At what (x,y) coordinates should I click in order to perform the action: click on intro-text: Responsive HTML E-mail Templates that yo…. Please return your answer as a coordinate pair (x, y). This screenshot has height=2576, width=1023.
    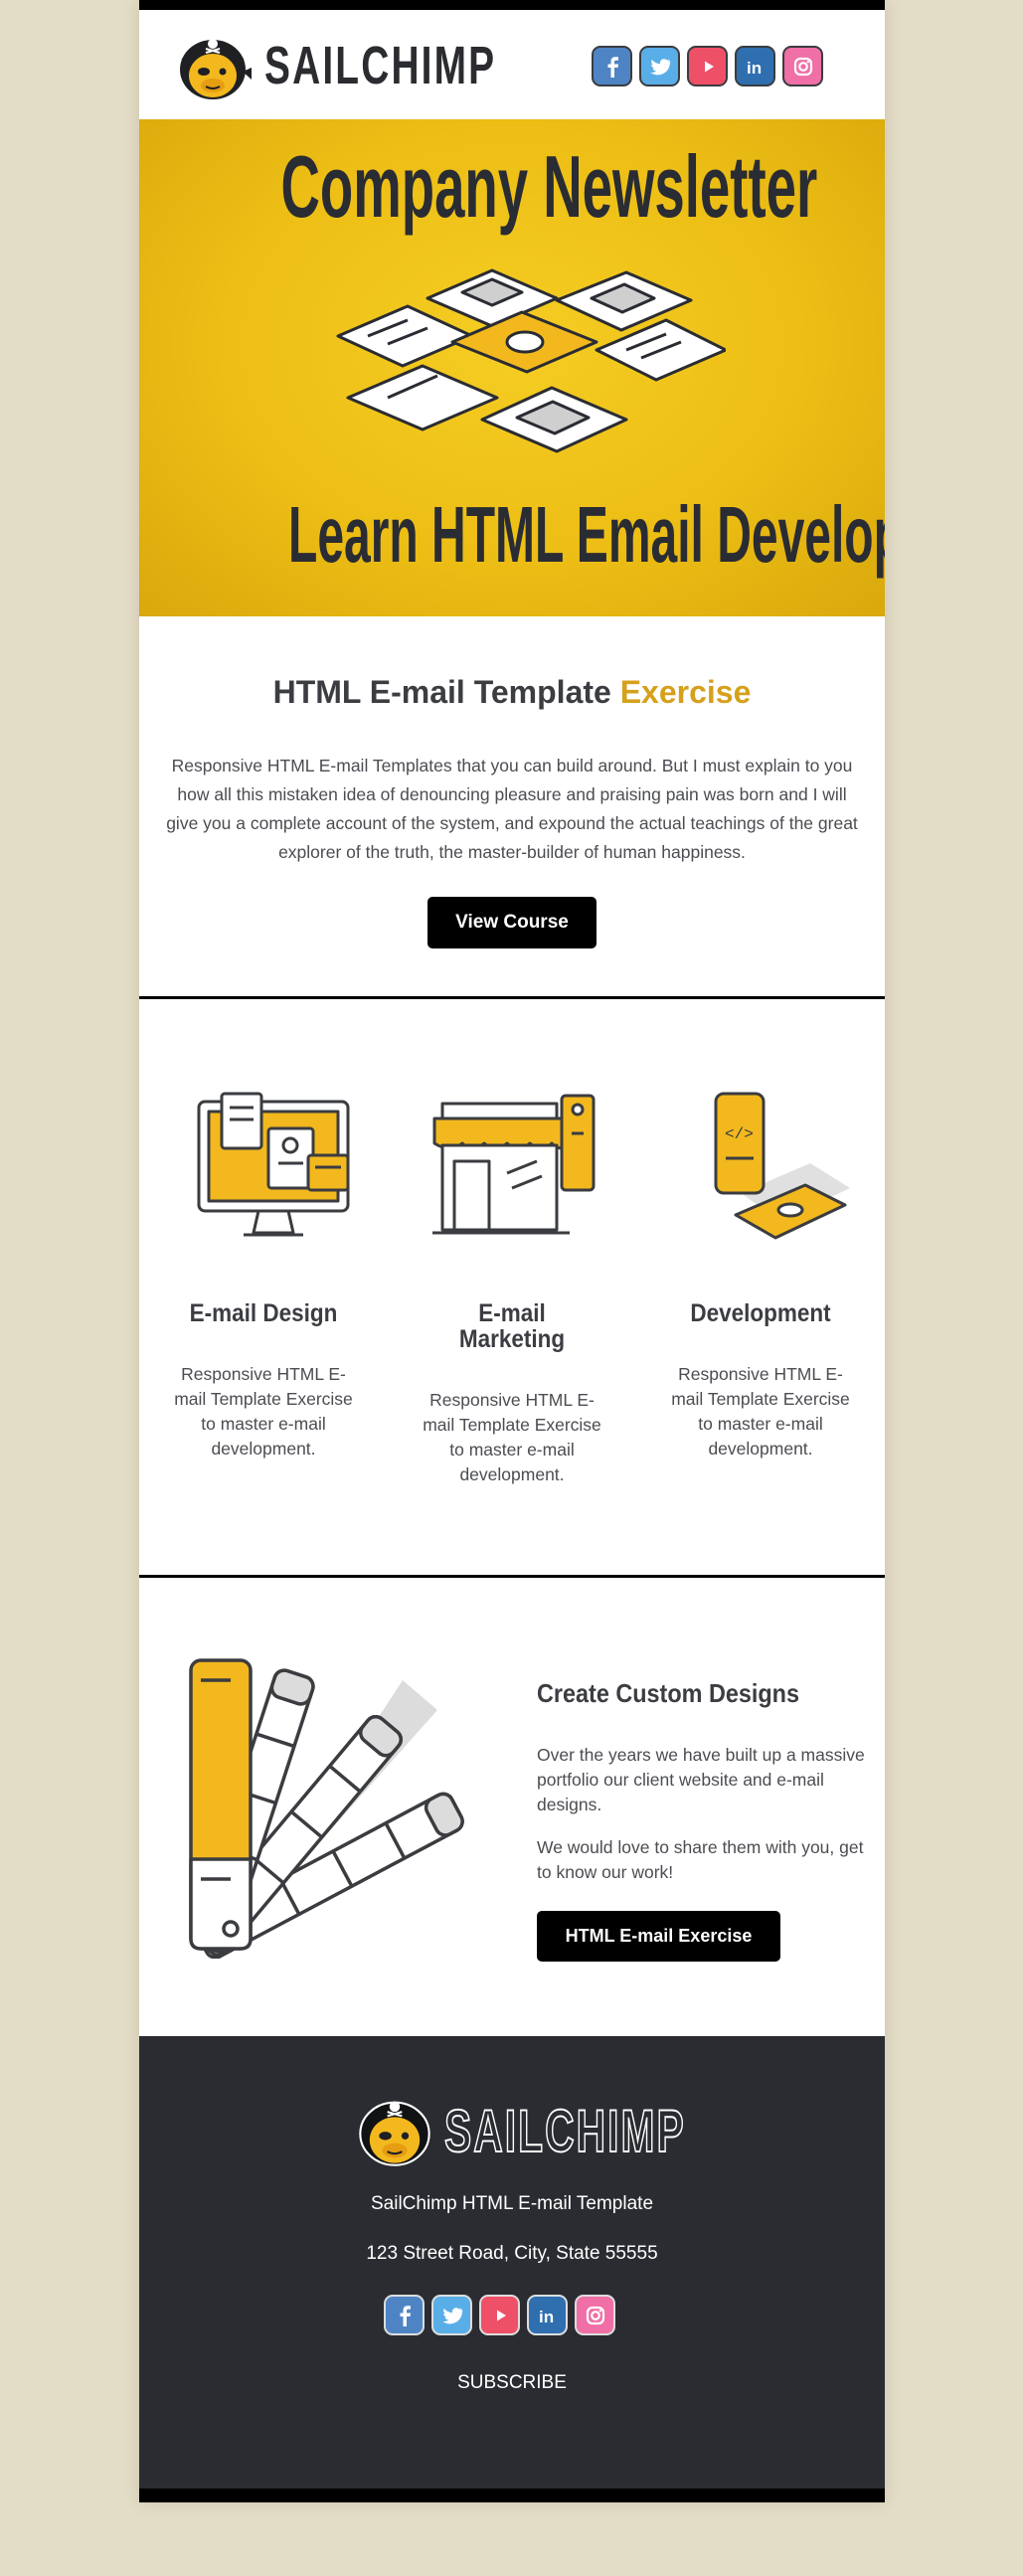
    Looking at the image, I should click on (512, 809).